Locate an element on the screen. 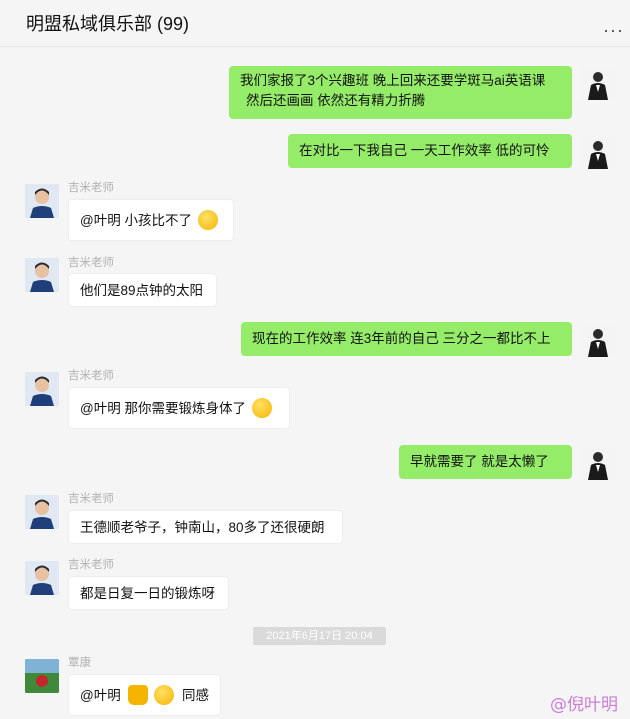 The image size is (630, 719). message-bubble: 他们是89点钟的太阳 is located at coordinates (142, 290).